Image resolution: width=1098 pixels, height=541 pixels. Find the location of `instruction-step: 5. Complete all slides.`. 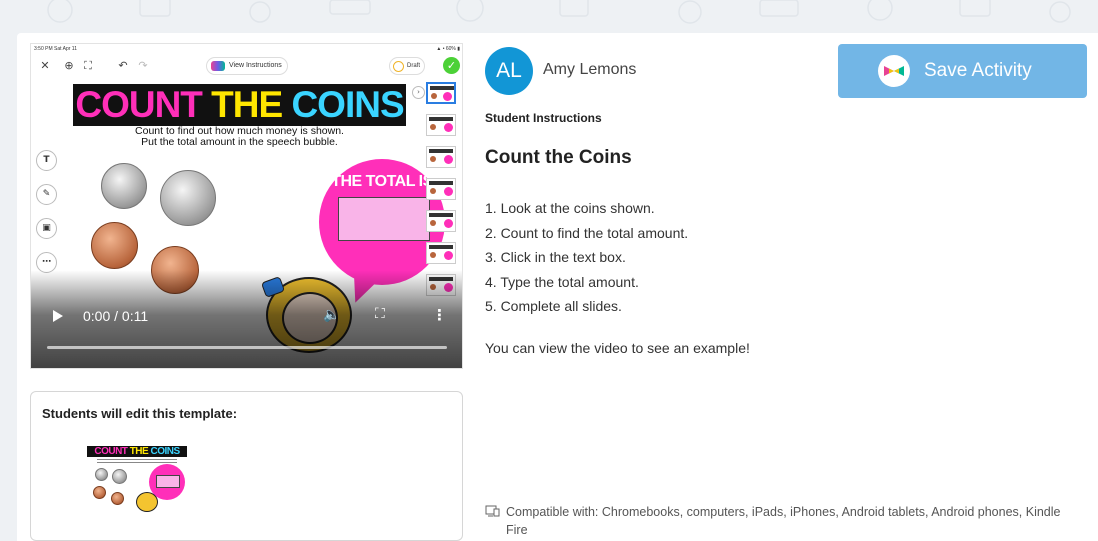

instruction-step: 5. Complete all slides. is located at coordinates (553, 306).